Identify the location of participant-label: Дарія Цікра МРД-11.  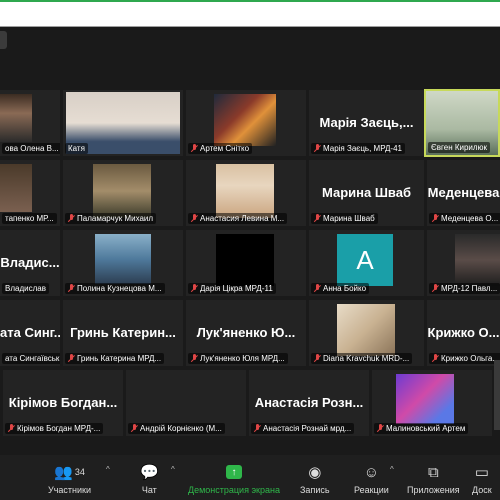
(232, 288).